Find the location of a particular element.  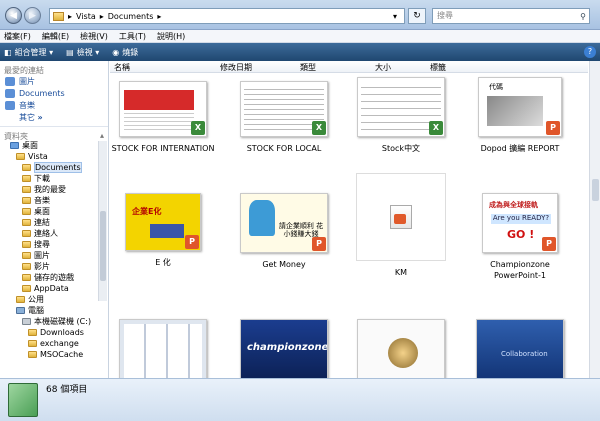

computer-icon is located at coordinates (20, 310).